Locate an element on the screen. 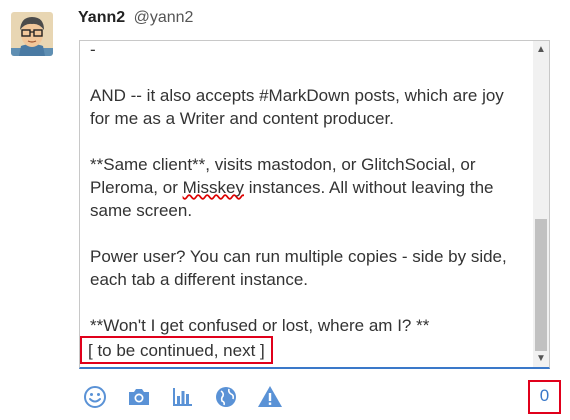 Image resolution: width=570 pixels, height=420 pixels. text-line: each tab a different instance. is located at coordinates (199, 279).